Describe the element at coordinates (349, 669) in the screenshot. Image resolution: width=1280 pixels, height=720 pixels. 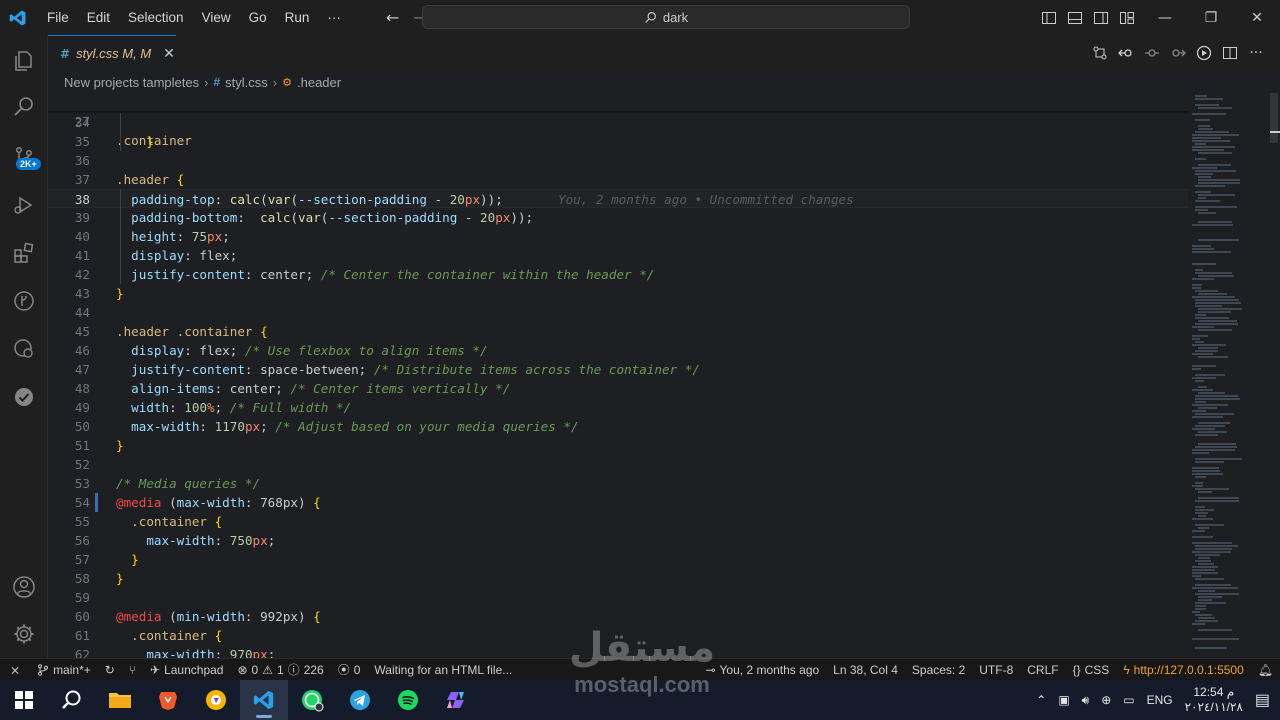
I see `ports-status: ⦿ 0` at that location.